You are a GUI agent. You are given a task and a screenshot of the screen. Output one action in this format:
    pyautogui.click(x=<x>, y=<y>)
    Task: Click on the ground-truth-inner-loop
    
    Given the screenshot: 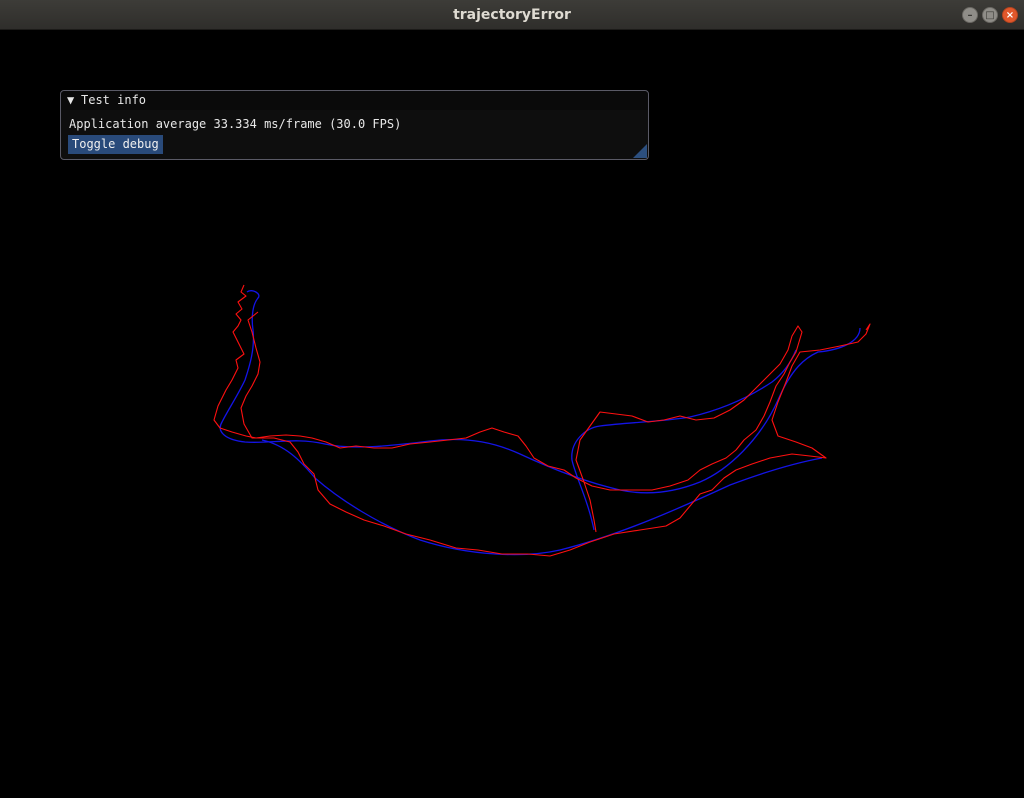 What is the action you would take?
    pyautogui.click(x=684, y=440)
    